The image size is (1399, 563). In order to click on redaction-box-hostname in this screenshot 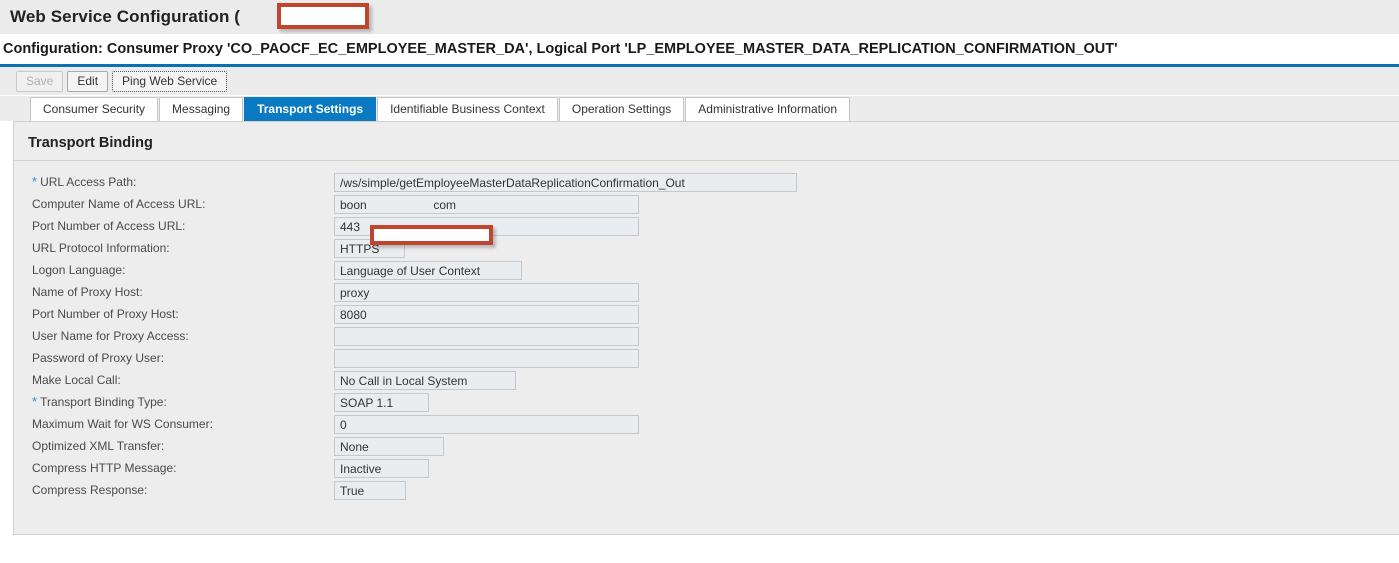, I will do `click(431, 235)`.